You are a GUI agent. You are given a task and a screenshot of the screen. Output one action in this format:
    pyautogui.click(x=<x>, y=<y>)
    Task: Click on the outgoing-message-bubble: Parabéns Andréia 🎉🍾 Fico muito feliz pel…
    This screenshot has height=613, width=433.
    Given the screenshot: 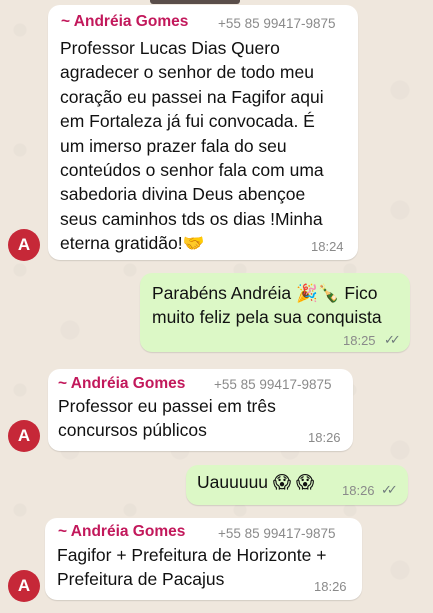 What is the action you would take?
    pyautogui.click(x=275, y=312)
    